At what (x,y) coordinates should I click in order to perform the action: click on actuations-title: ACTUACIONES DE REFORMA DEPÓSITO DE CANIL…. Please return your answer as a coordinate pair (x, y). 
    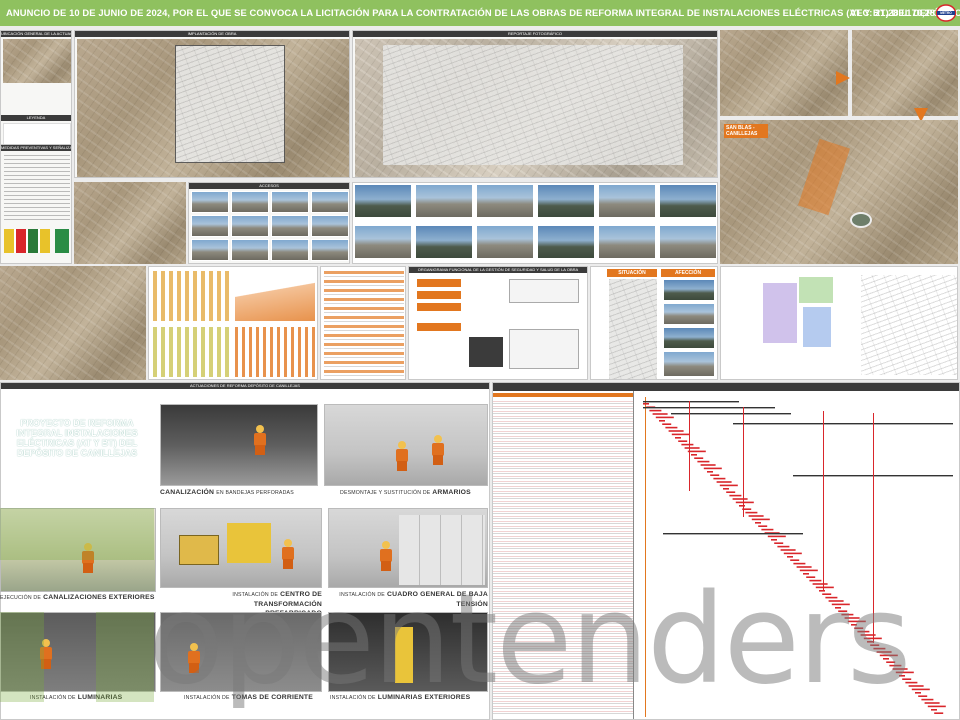
    Looking at the image, I should click on (245, 386).